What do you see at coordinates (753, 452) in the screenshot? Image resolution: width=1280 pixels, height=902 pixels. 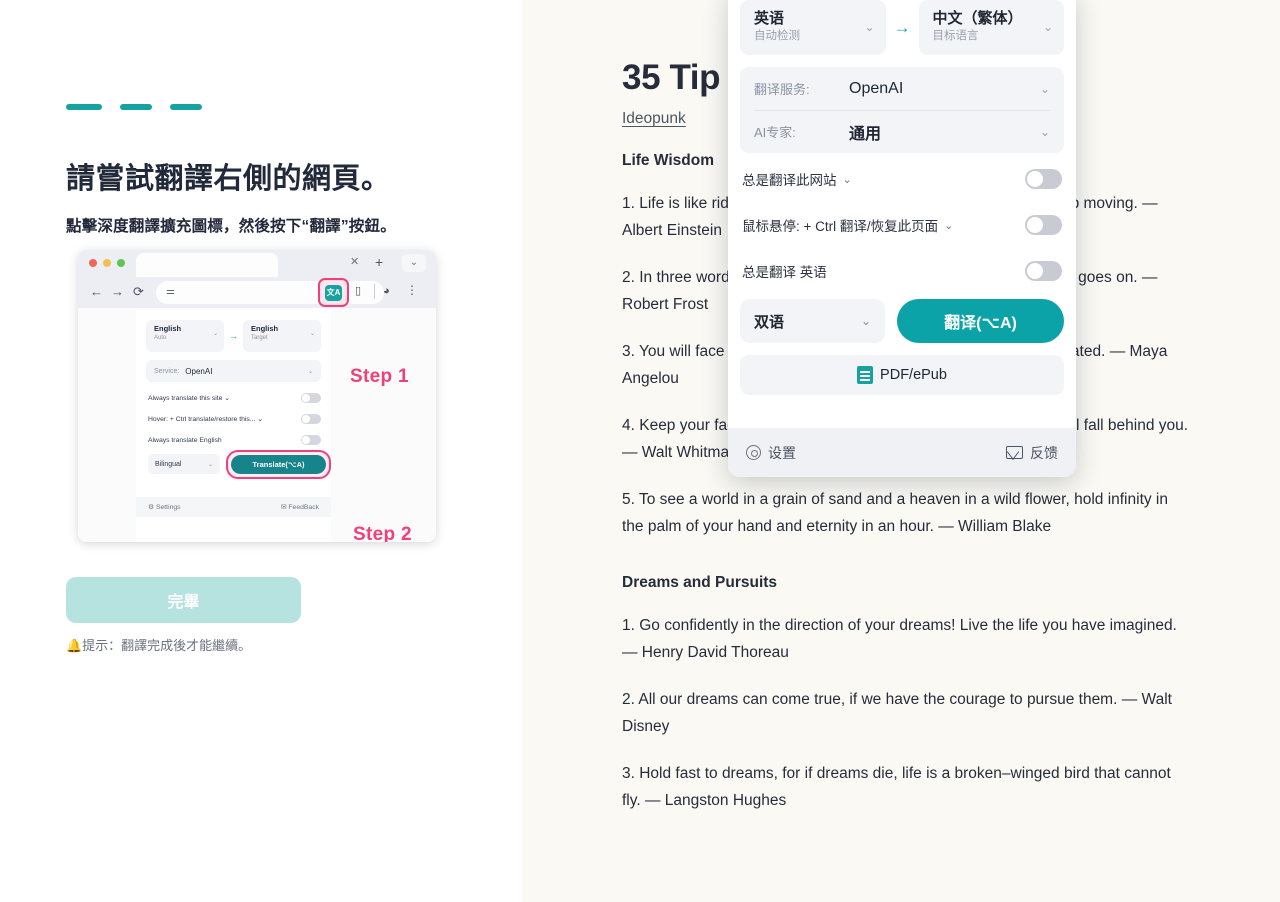 I see `gear-icon` at bounding box center [753, 452].